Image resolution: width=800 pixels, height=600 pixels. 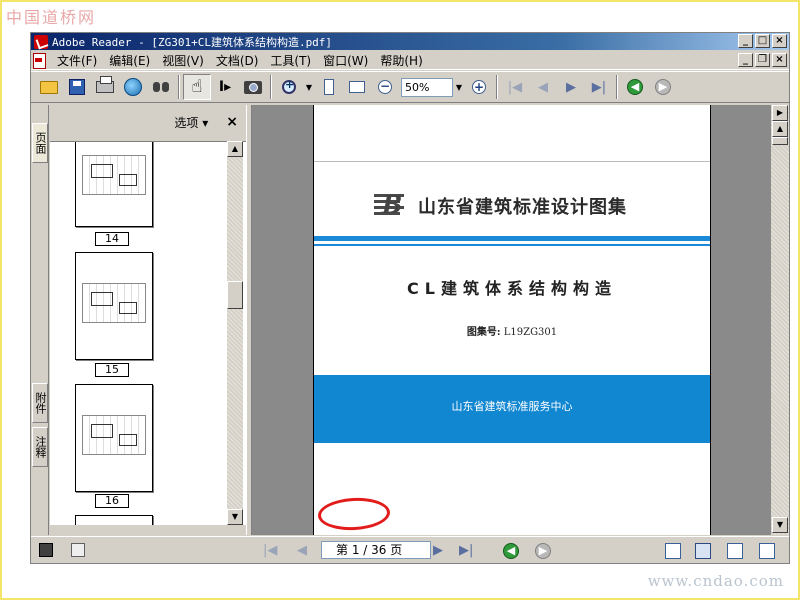 What do you see at coordinates (77, 60) in the screenshot?
I see `menu-file: 文件(F)` at bounding box center [77, 60].